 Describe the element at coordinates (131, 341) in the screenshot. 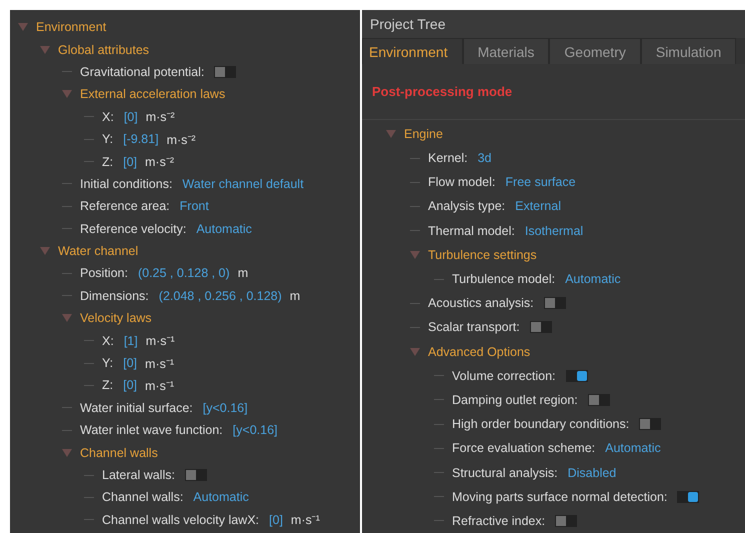

I see `property-value: [1]` at that location.